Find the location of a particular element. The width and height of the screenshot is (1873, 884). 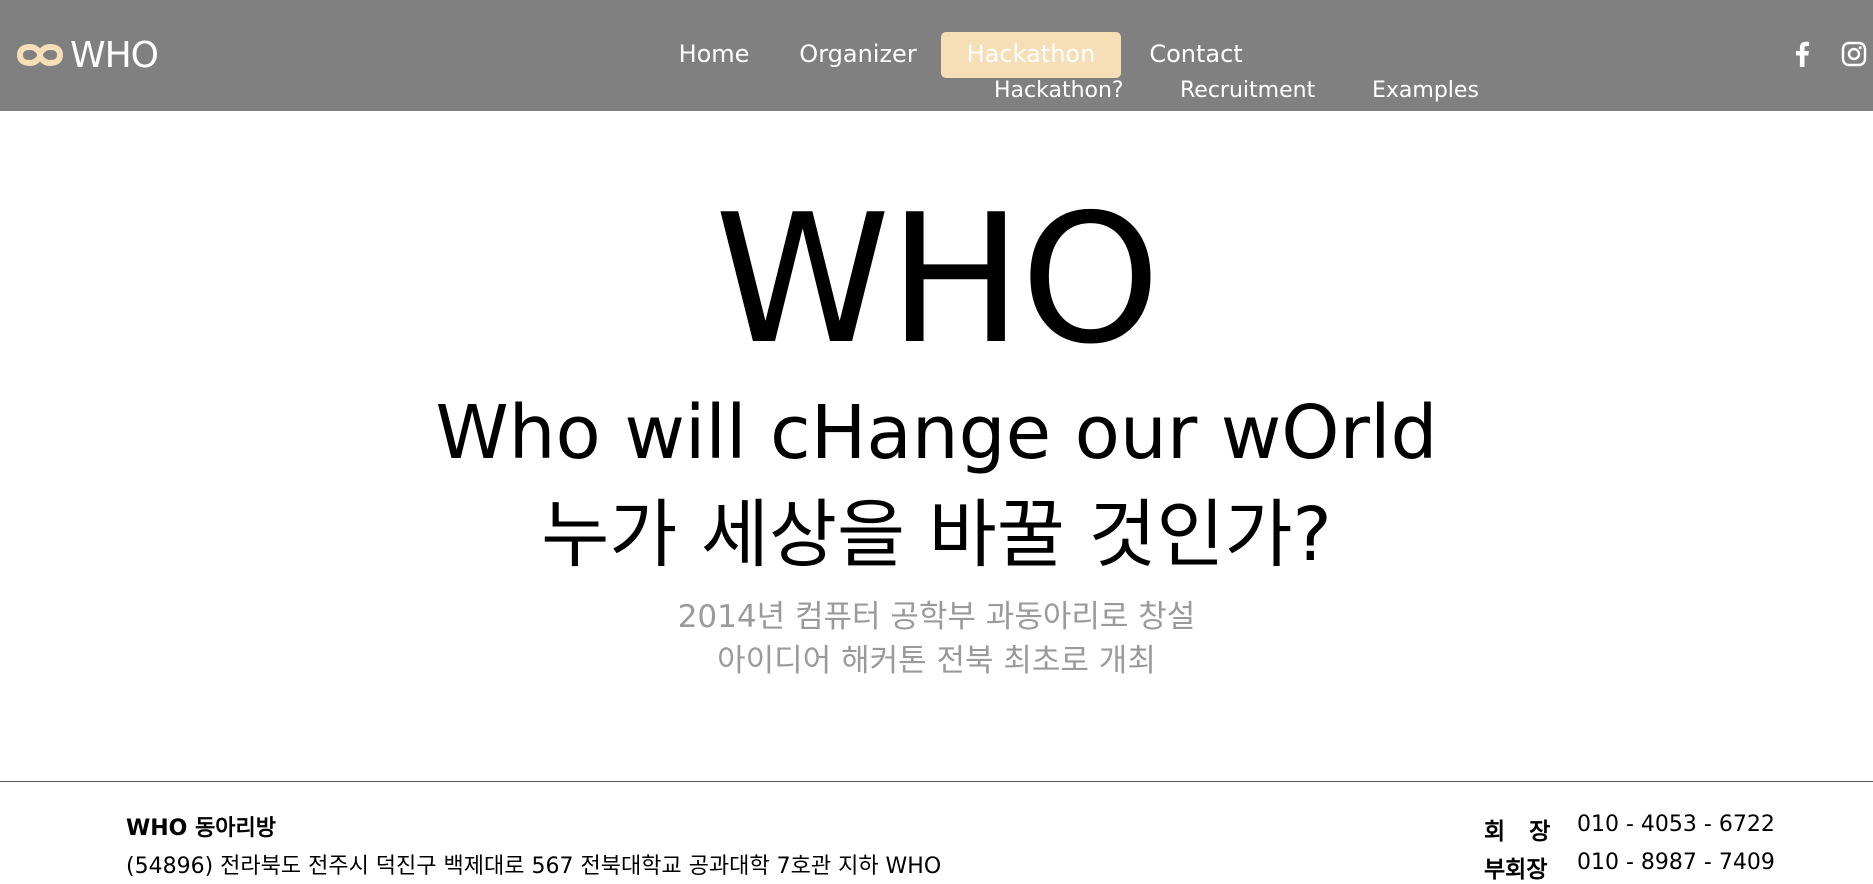

instagram-icon is located at coordinates (1854, 54).